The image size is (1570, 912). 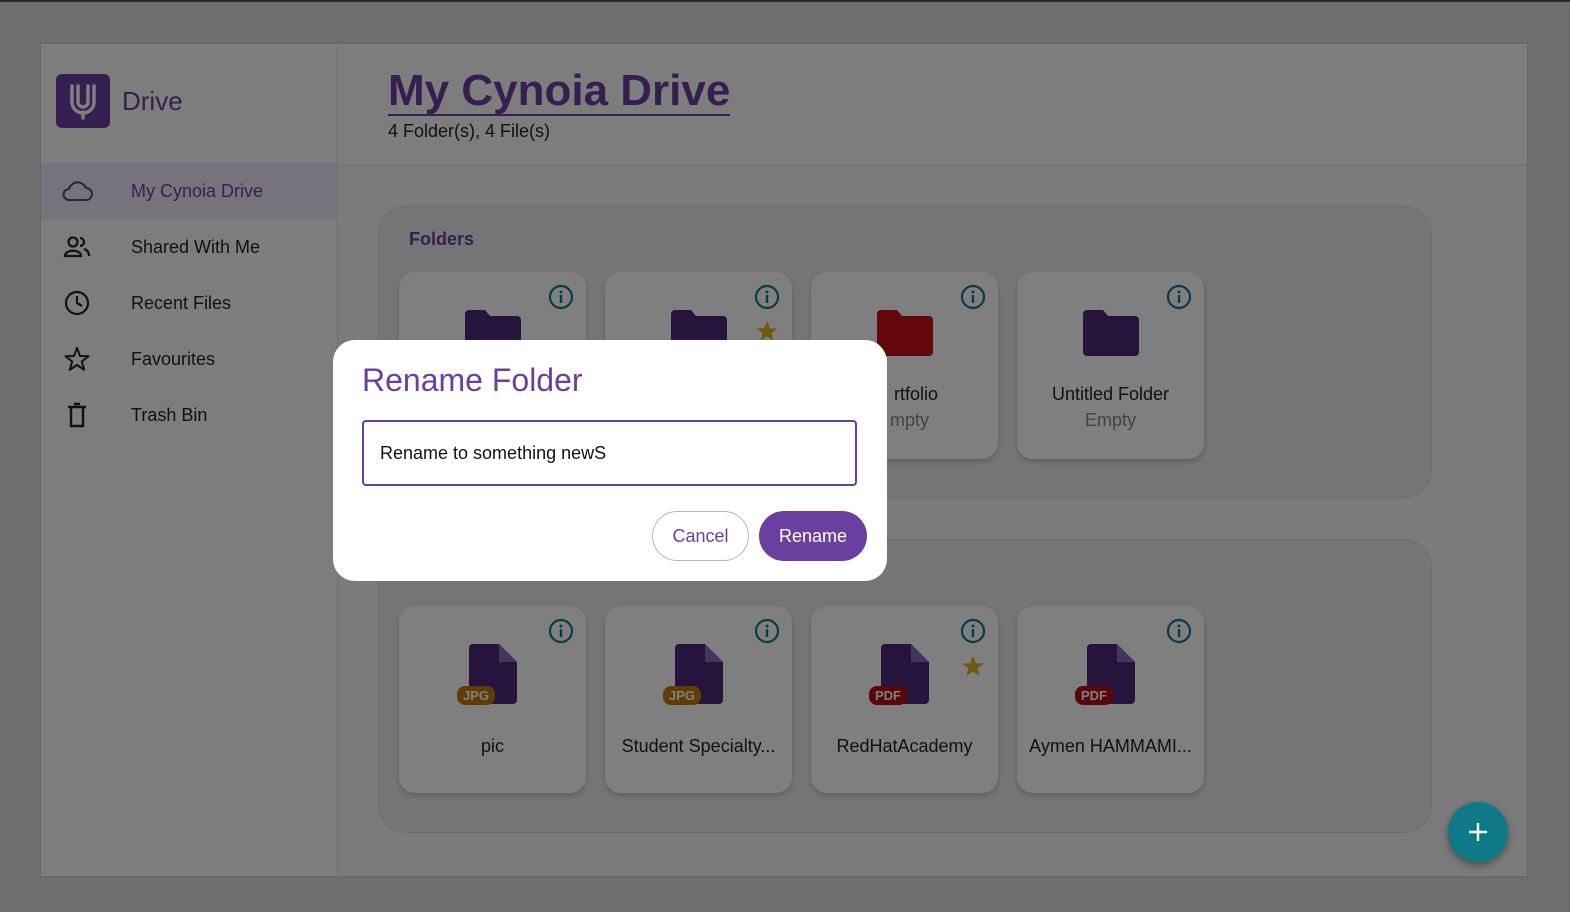 I want to click on cancel-button: Cancel, so click(x=700, y=536).